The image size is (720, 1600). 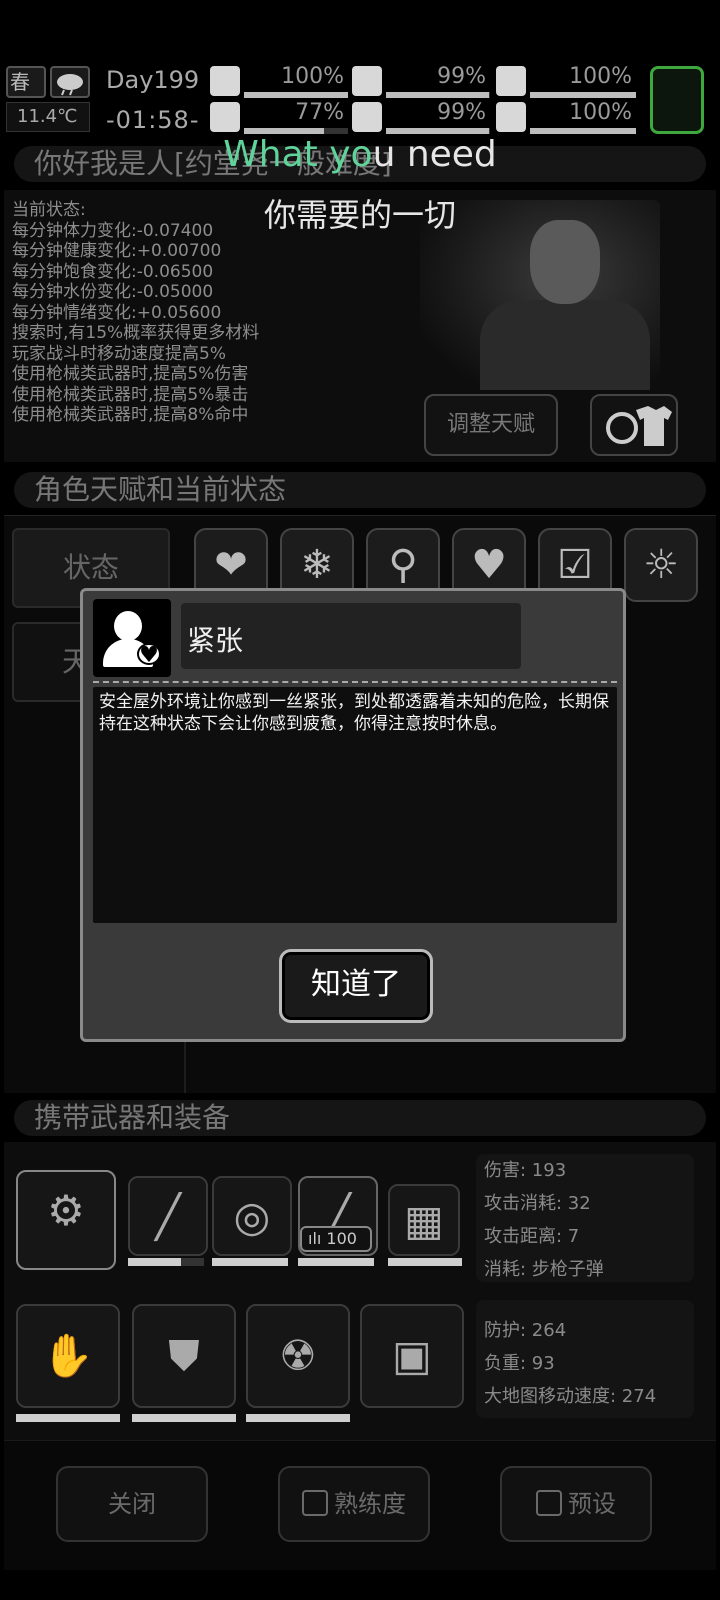 I want to click on weapon-stat: 消耗: 步枪子弹, so click(x=544, y=1269).